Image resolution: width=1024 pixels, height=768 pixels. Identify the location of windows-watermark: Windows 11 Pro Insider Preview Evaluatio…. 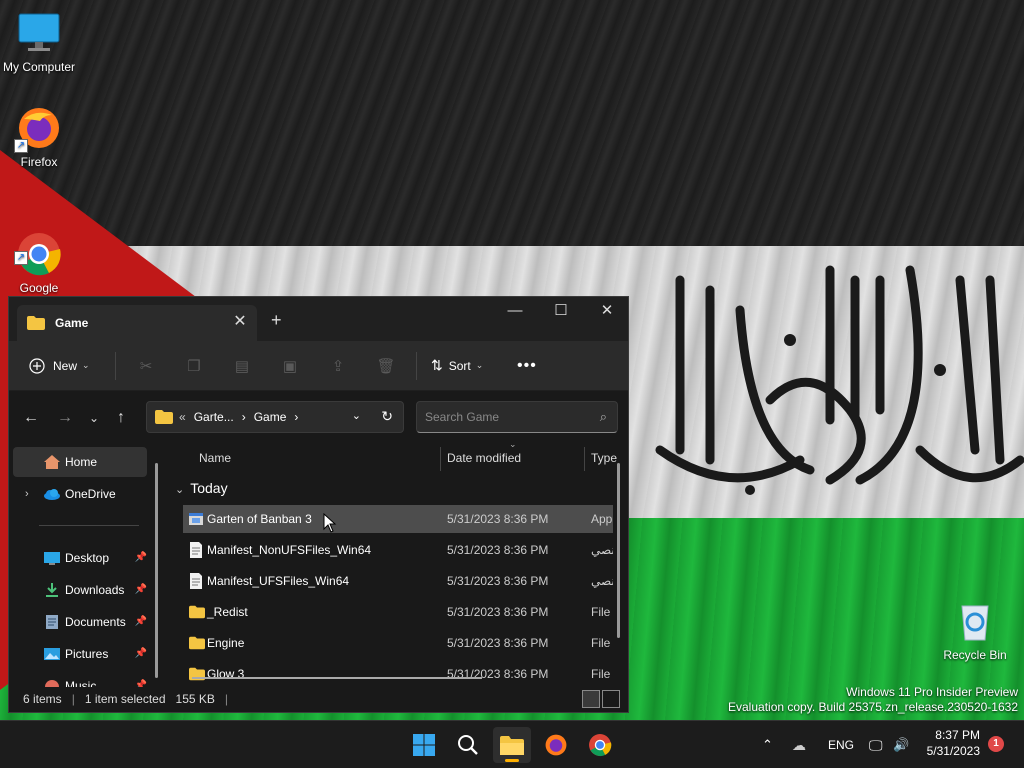
(873, 700).